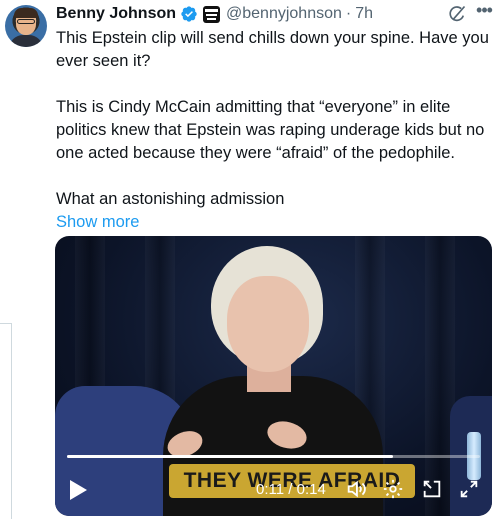 The width and height of the screenshot is (500, 519). I want to click on video-person-face, so click(268, 324).